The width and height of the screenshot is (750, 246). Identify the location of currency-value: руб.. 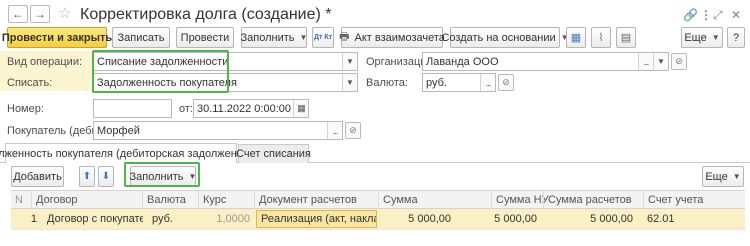
(436, 82).